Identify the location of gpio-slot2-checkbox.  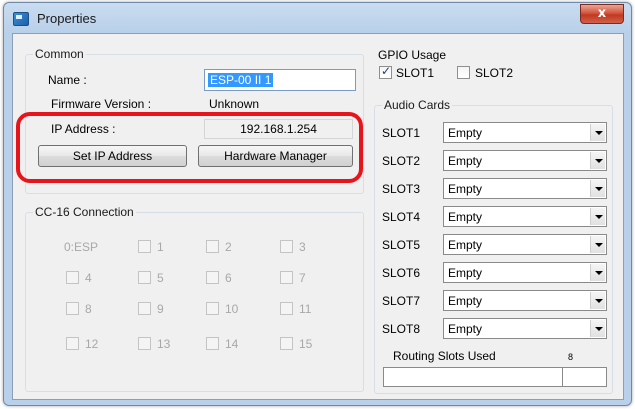
(463, 72).